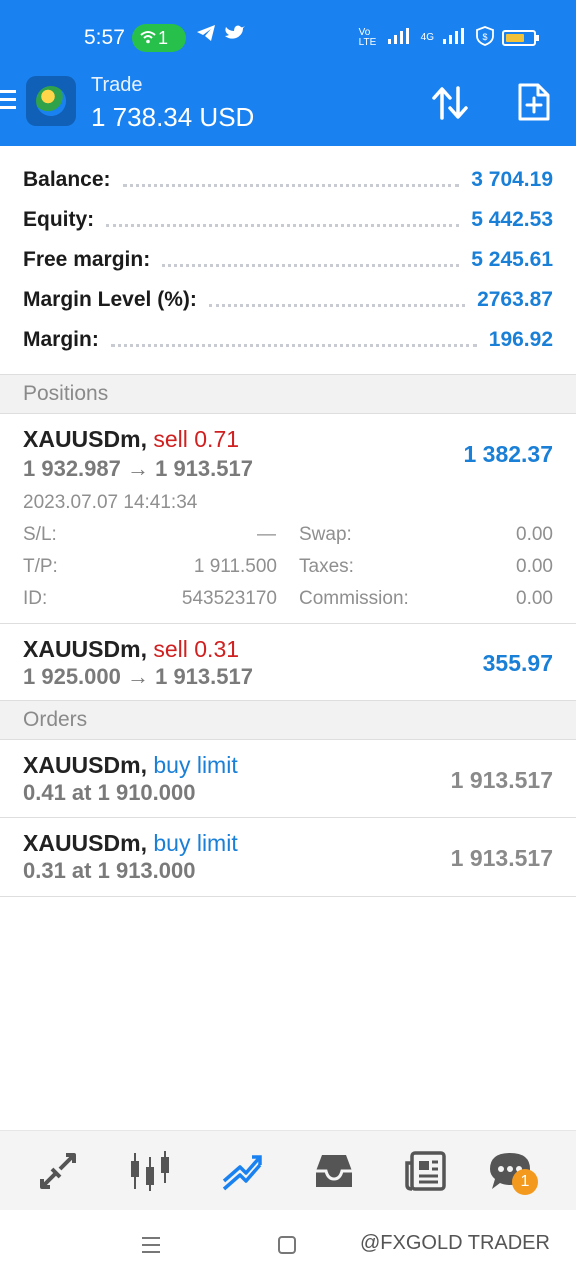 This screenshot has width=576, height=1280. What do you see at coordinates (138, 468) in the screenshot?
I see `position-prices: 1 932.987 → 1 913.517` at bounding box center [138, 468].